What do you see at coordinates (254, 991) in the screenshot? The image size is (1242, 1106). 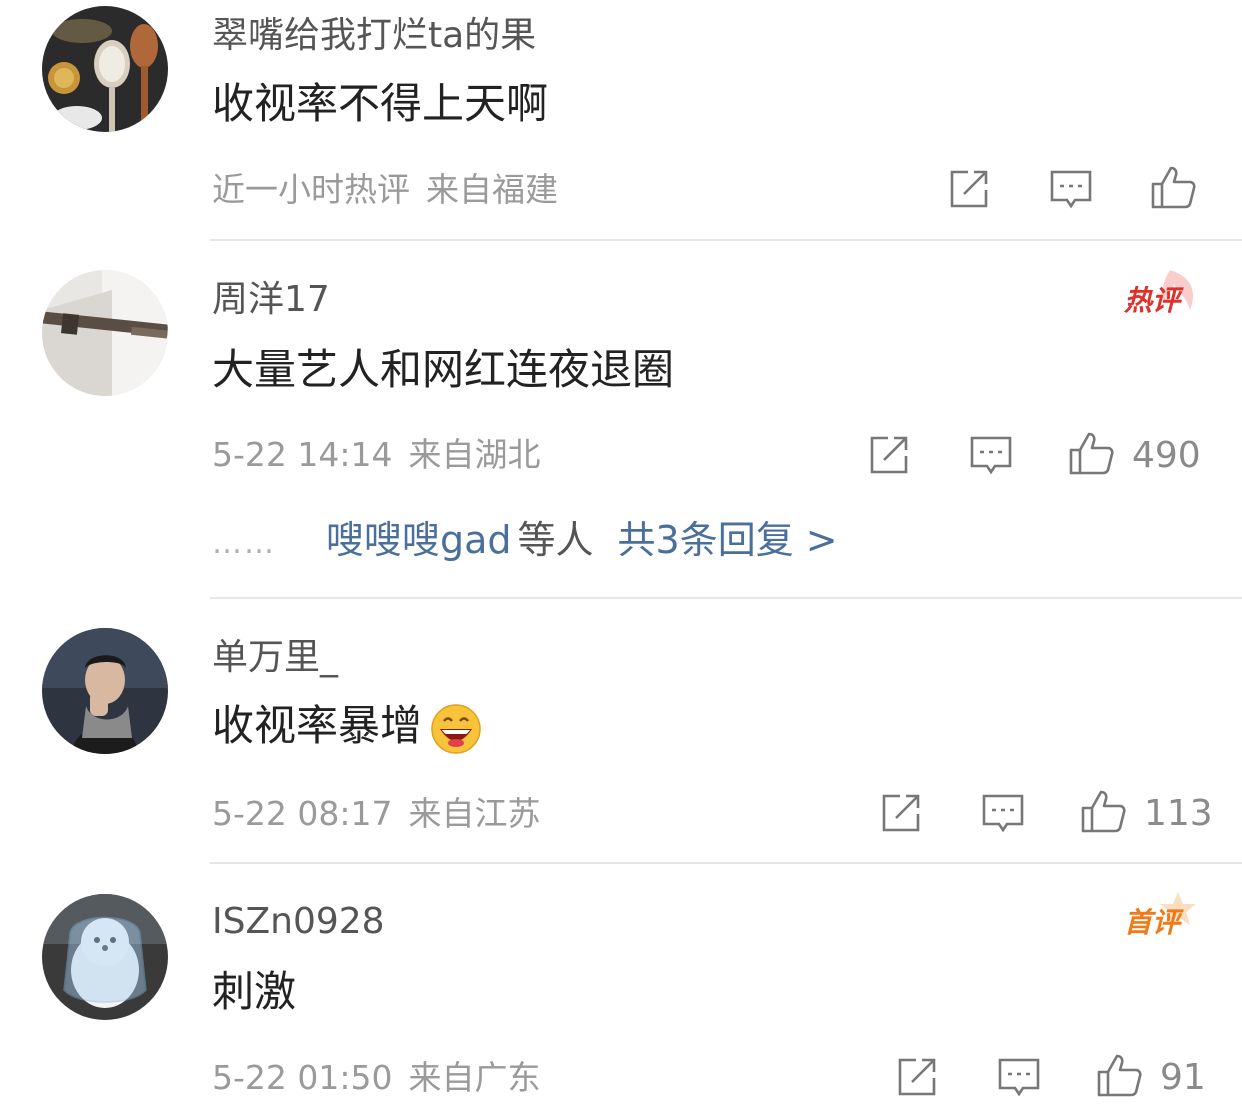 I see `comment-text: 刺激` at bounding box center [254, 991].